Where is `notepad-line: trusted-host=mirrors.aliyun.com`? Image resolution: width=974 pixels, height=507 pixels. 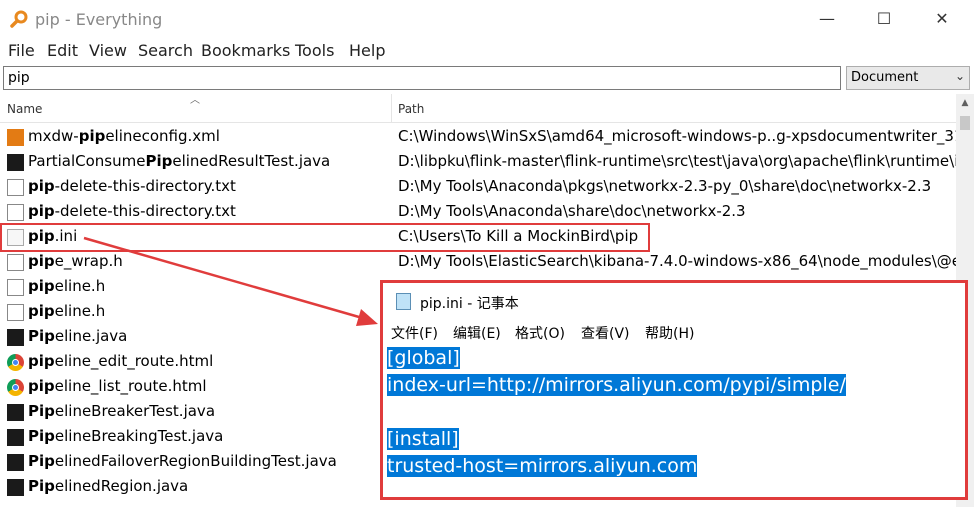 notepad-line: trusted-host=mirrors.aliyun.com is located at coordinates (542, 466).